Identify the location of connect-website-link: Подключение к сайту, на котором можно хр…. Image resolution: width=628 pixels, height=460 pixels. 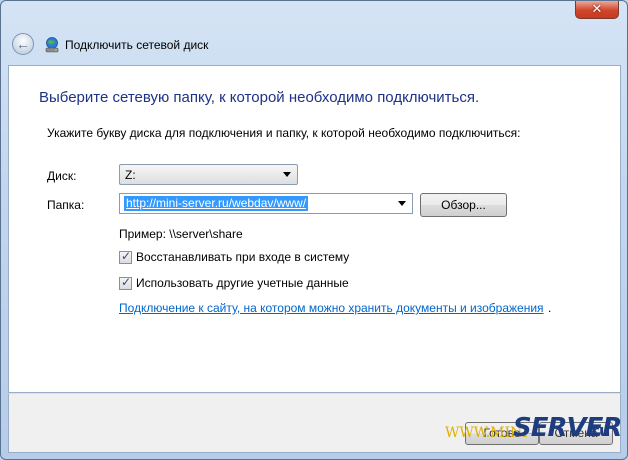
(331, 308).